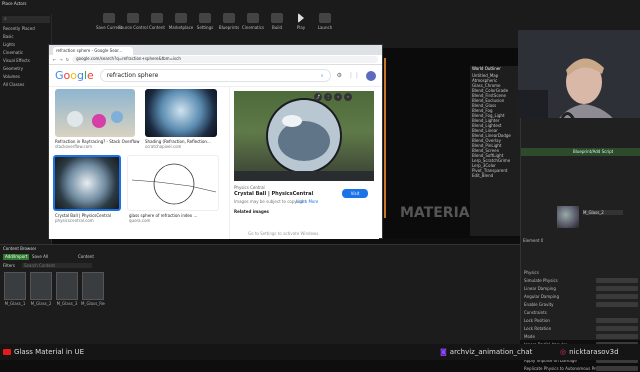 This screenshot has width=640, height=372. I want to click on result-source-2: scratchapixel.com, so click(163, 146).